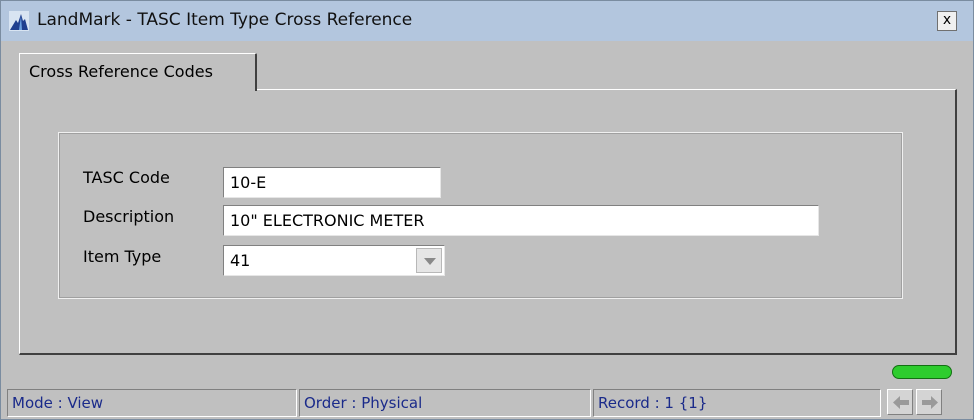 Image resolution: width=974 pixels, height=420 pixels. What do you see at coordinates (737, 403) in the screenshot?
I see `status-record: Record : 1 {1}` at bounding box center [737, 403].